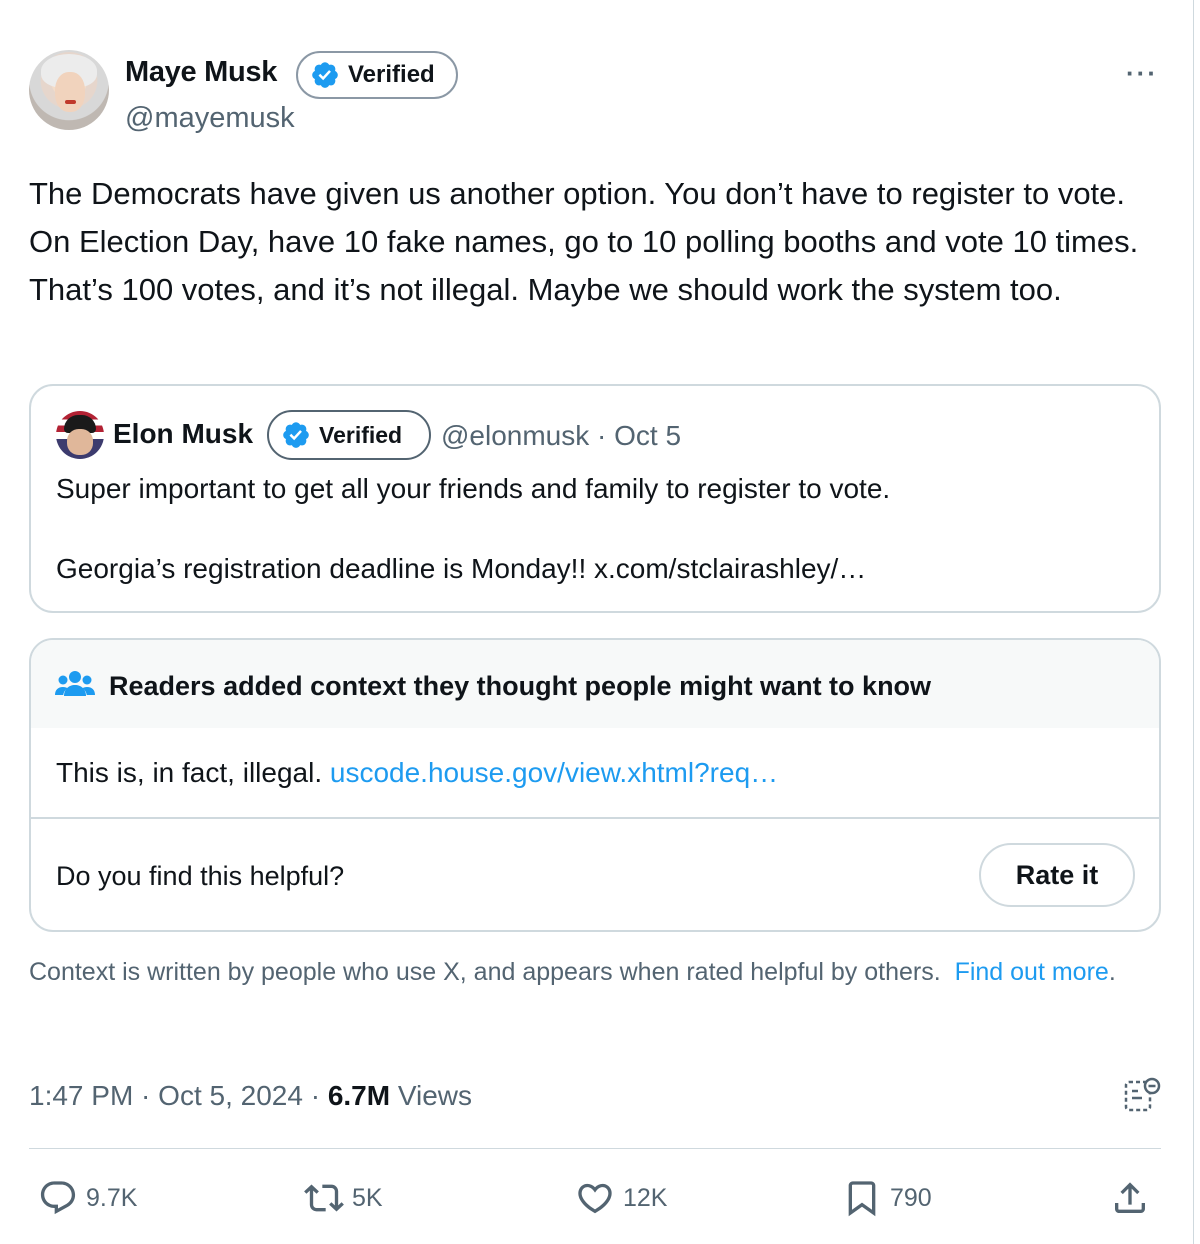 This screenshot has height=1244, width=1200. Describe the element at coordinates (887, 1198) in the screenshot. I see `bookmark-button: 790` at that location.